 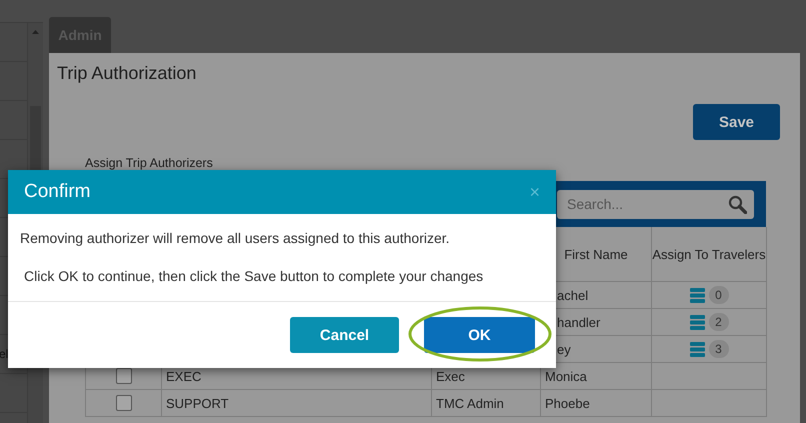 What do you see at coordinates (596, 403) in the screenshot?
I see `table-cell: Phoebe` at bounding box center [596, 403].